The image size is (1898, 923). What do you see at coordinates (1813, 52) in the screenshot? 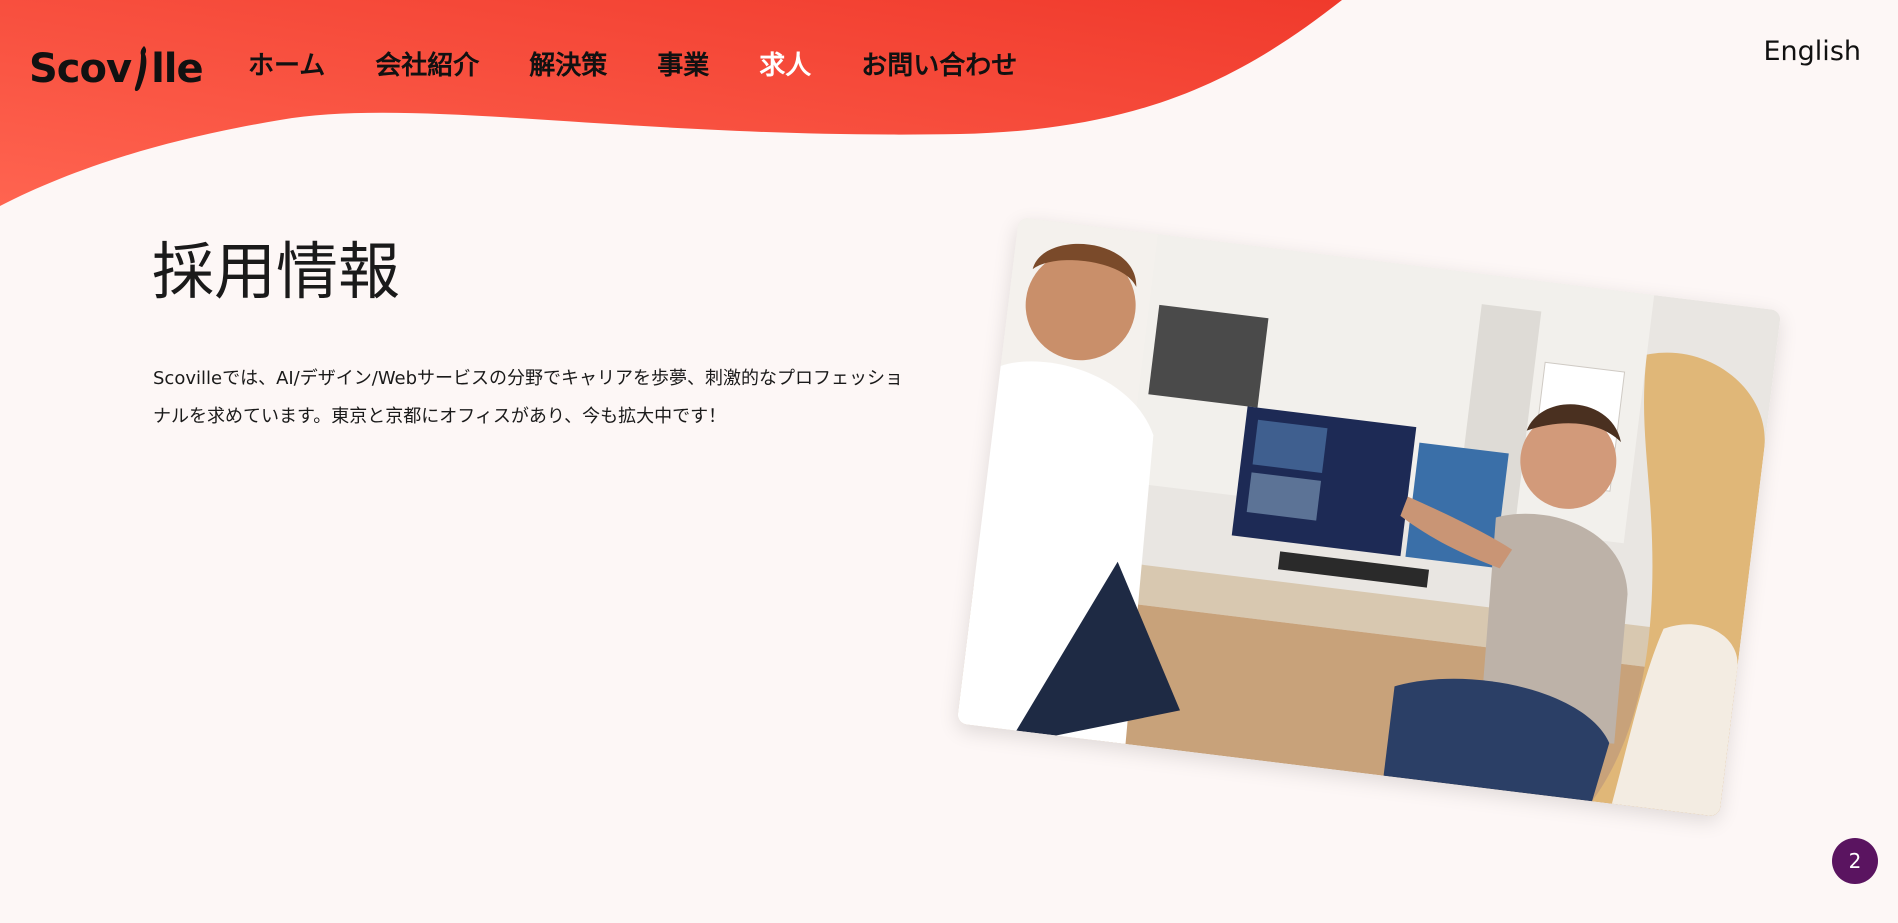
I see `language-switch-link: English` at bounding box center [1813, 52].